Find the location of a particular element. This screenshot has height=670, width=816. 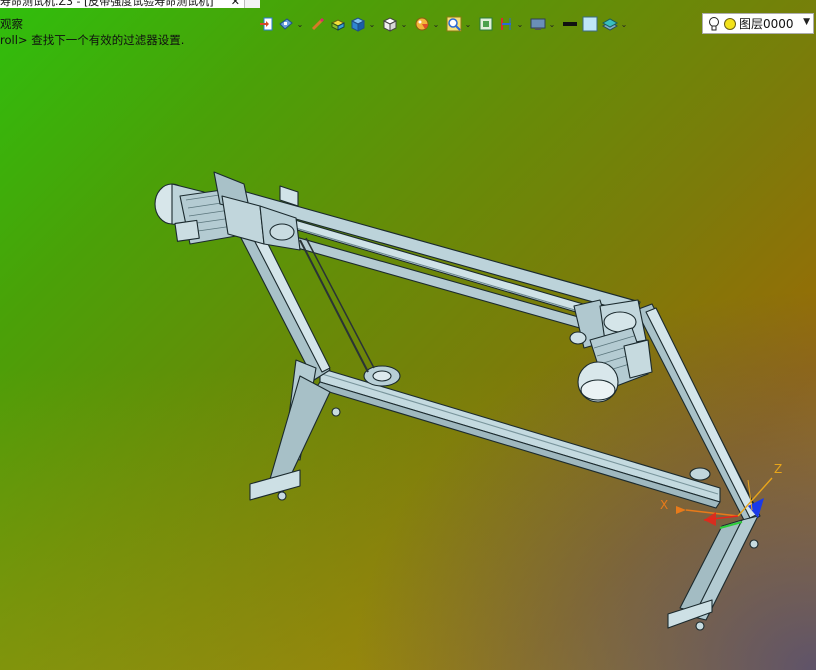

box-cube-icon is located at coordinates (338, 24).